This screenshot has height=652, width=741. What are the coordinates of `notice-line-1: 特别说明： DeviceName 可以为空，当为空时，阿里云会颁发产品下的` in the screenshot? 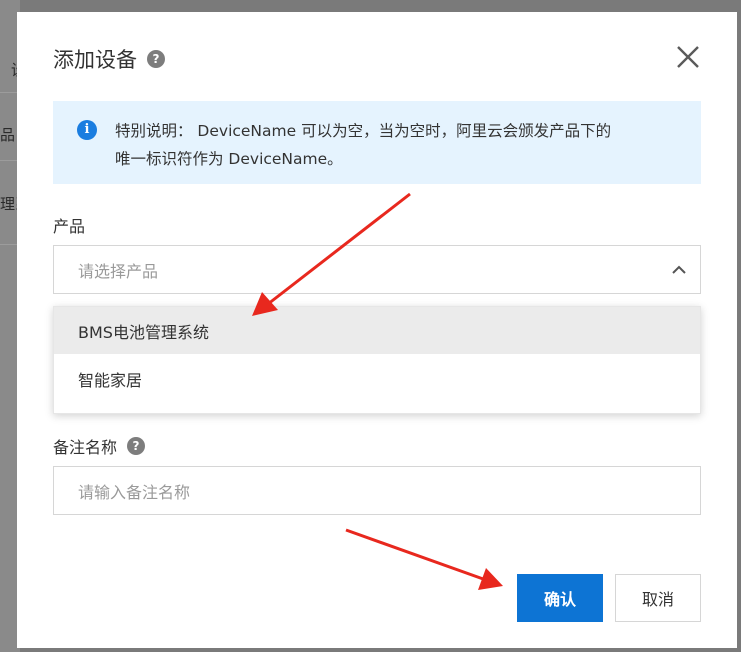 It's located at (363, 131).